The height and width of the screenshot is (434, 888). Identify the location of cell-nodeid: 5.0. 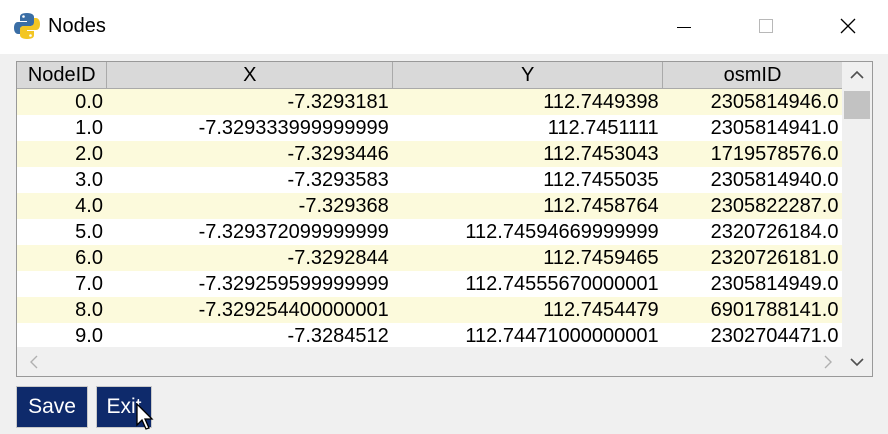
(62, 232).